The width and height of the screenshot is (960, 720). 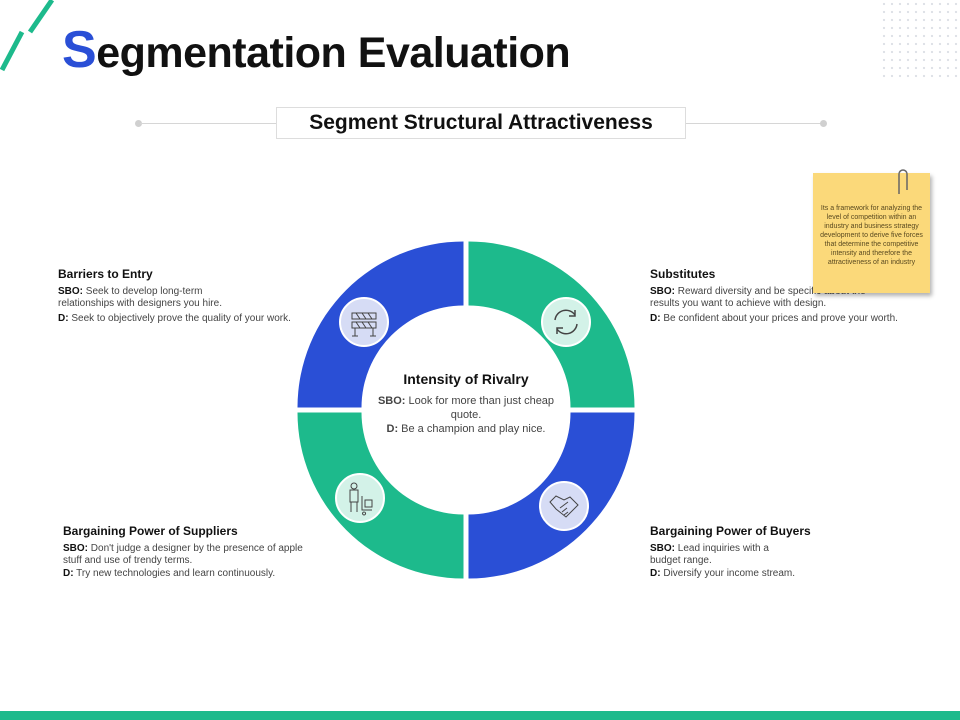 I want to click on bottom-accent-bar, so click(x=480, y=715).